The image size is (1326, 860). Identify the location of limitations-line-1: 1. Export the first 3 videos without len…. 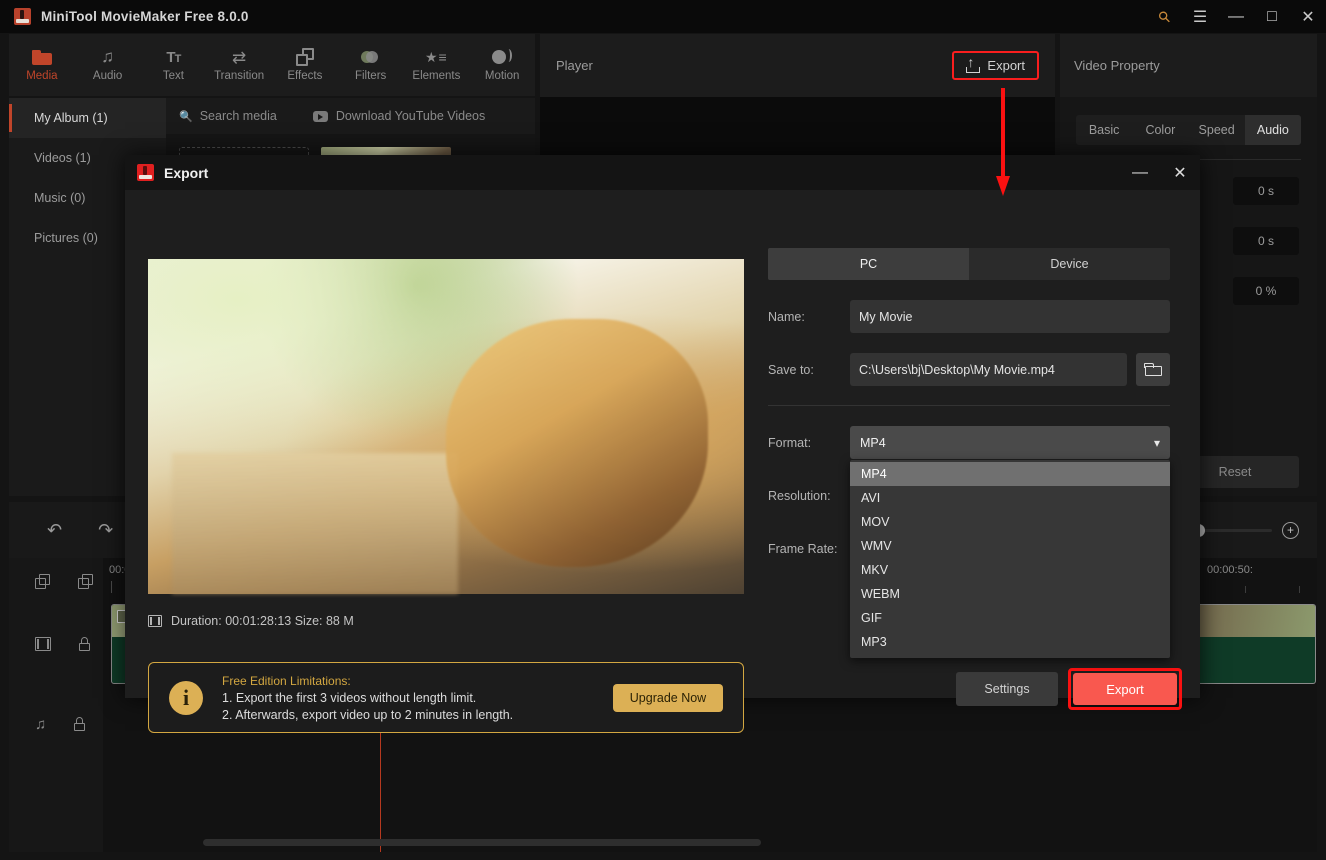
(349, 697).